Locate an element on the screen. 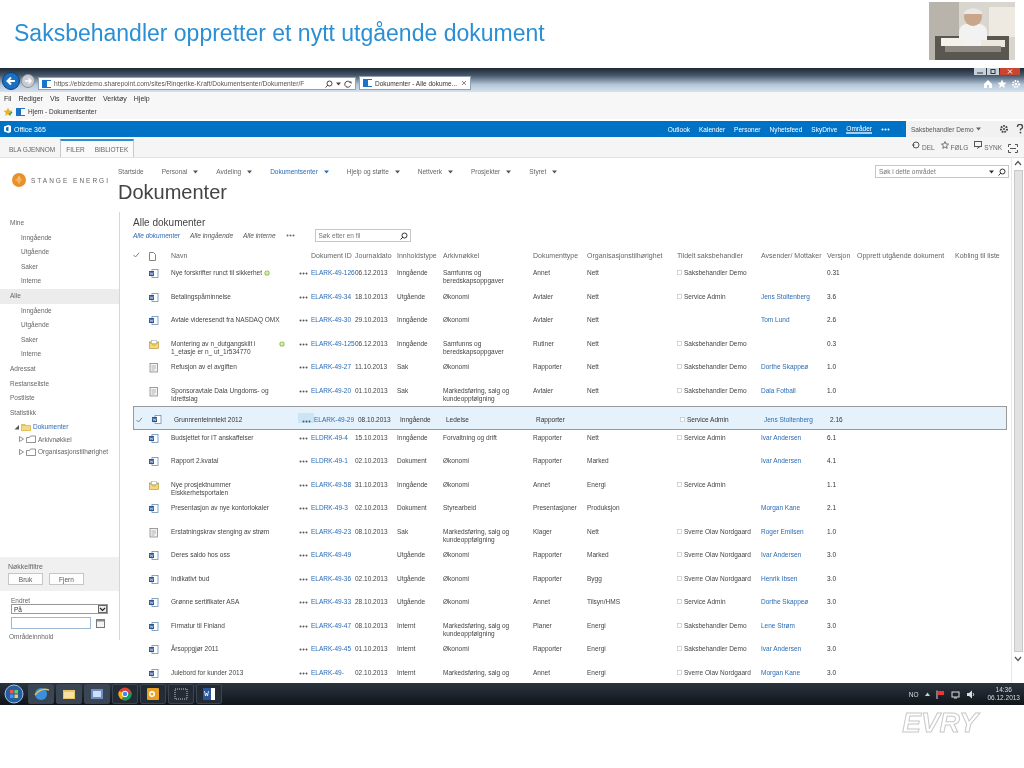 This screenshot has height=768, width=1024. globe-icon is located at coordinates (41, 694).